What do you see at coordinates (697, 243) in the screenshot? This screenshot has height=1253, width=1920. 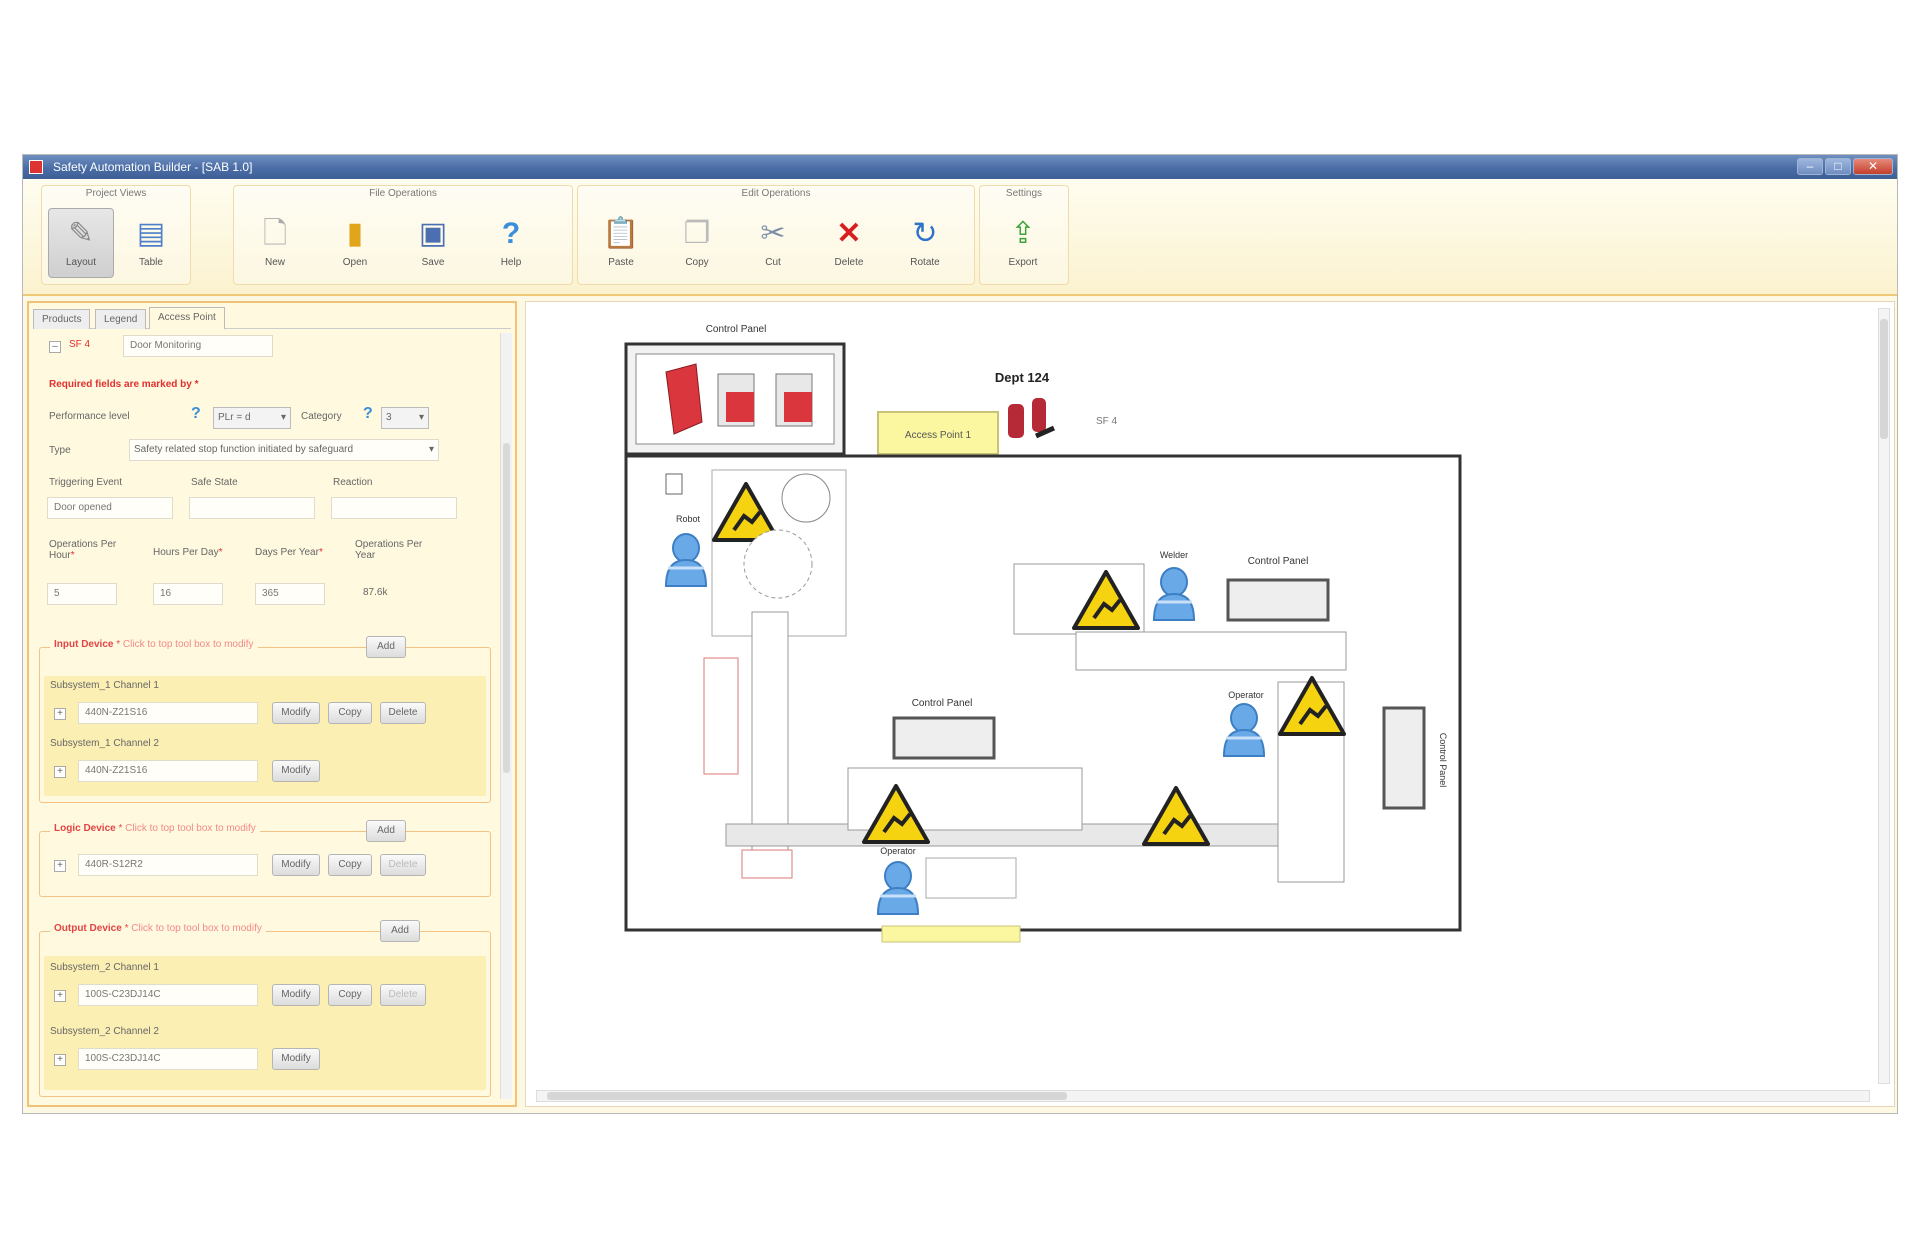 I see `copy-button: ❐ Copy` at bounding box center [697, 243].